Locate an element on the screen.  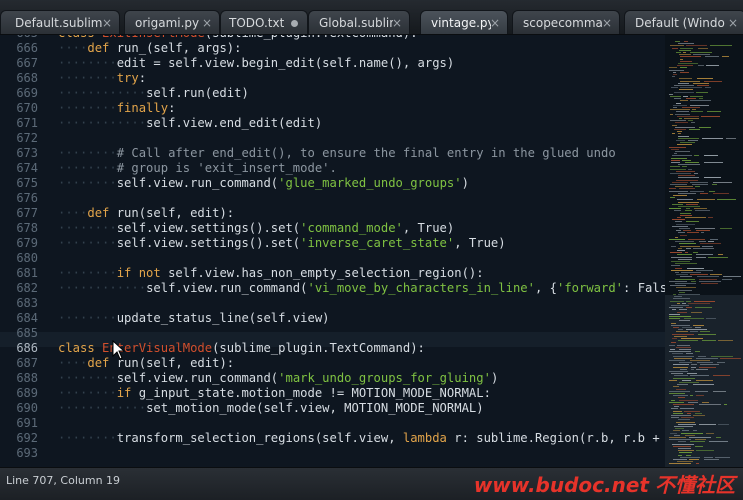
code-line: ····def run_(self, args): is located at coordinates (149, 48).